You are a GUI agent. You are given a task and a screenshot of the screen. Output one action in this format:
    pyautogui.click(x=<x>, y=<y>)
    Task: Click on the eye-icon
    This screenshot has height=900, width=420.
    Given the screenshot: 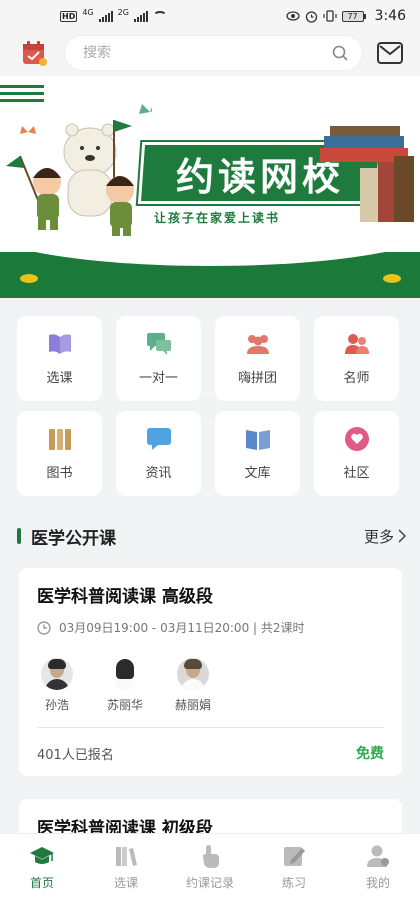 What is the action you would take?
    pyautogui.click(x=292, y=16)
    